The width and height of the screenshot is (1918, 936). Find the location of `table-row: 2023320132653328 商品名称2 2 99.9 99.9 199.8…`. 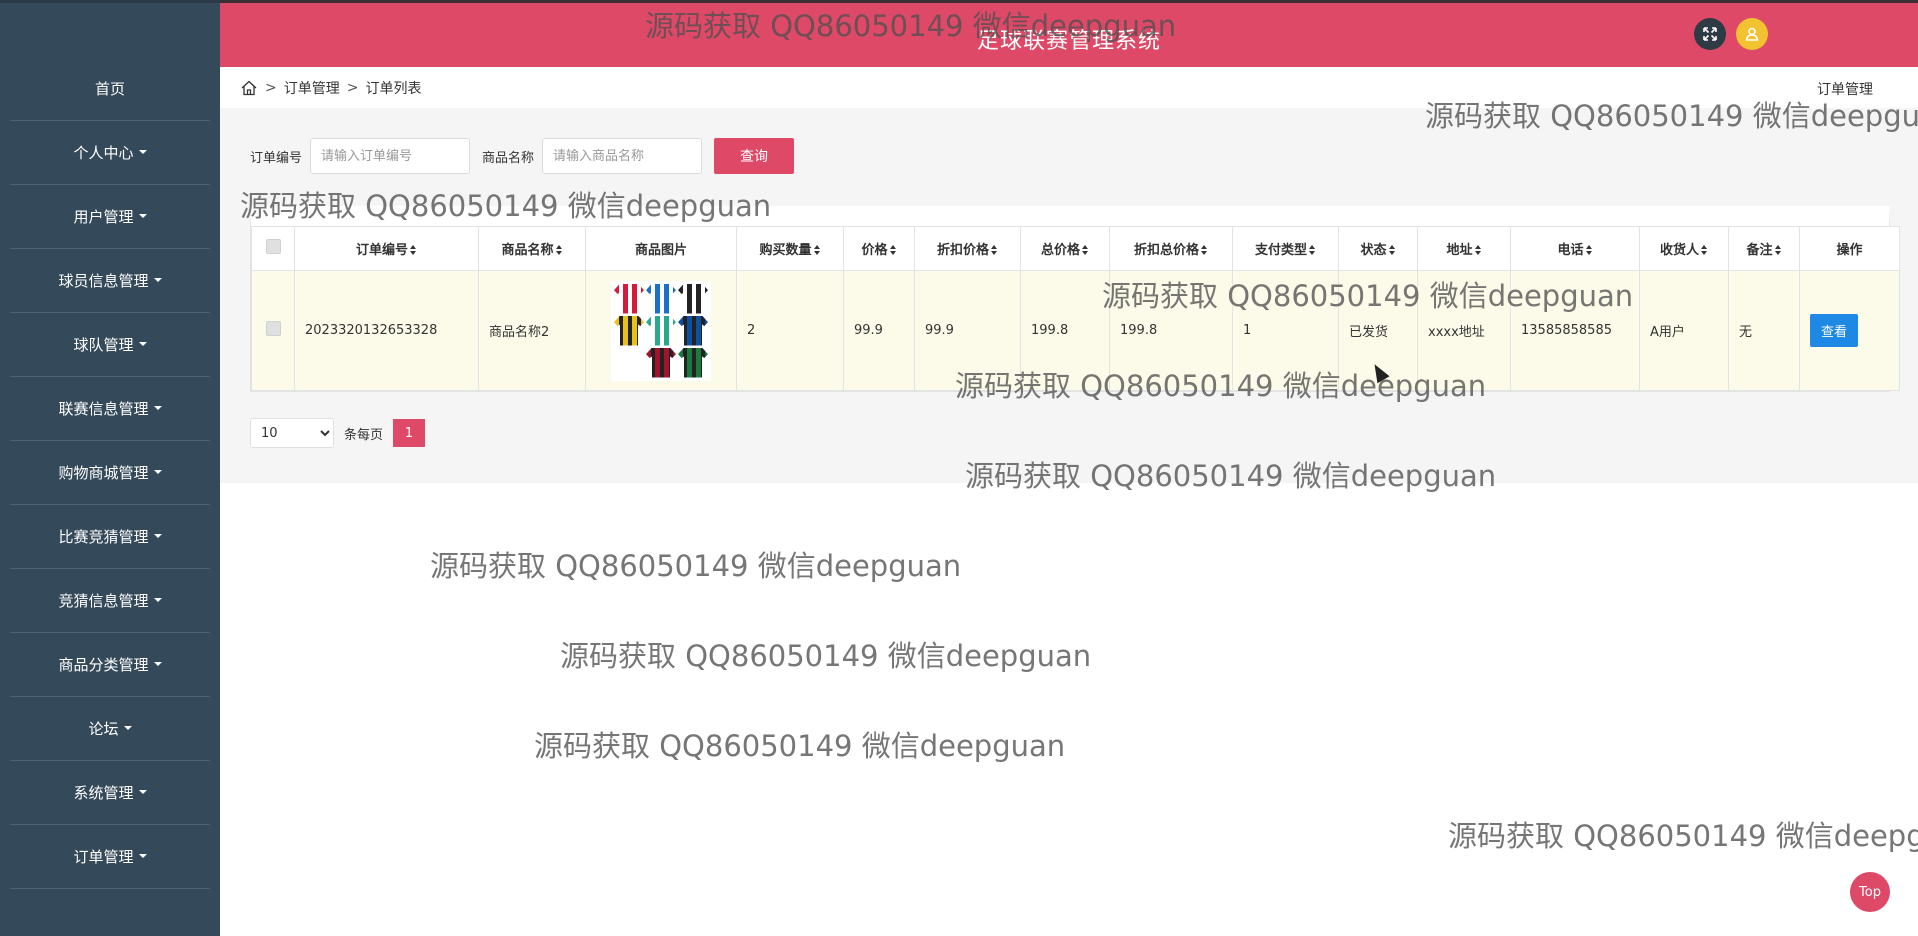

table-row: 2023320132653328 商品名称2 2 99.9 99.9 199.8… is located at coordinates (1075, 330).